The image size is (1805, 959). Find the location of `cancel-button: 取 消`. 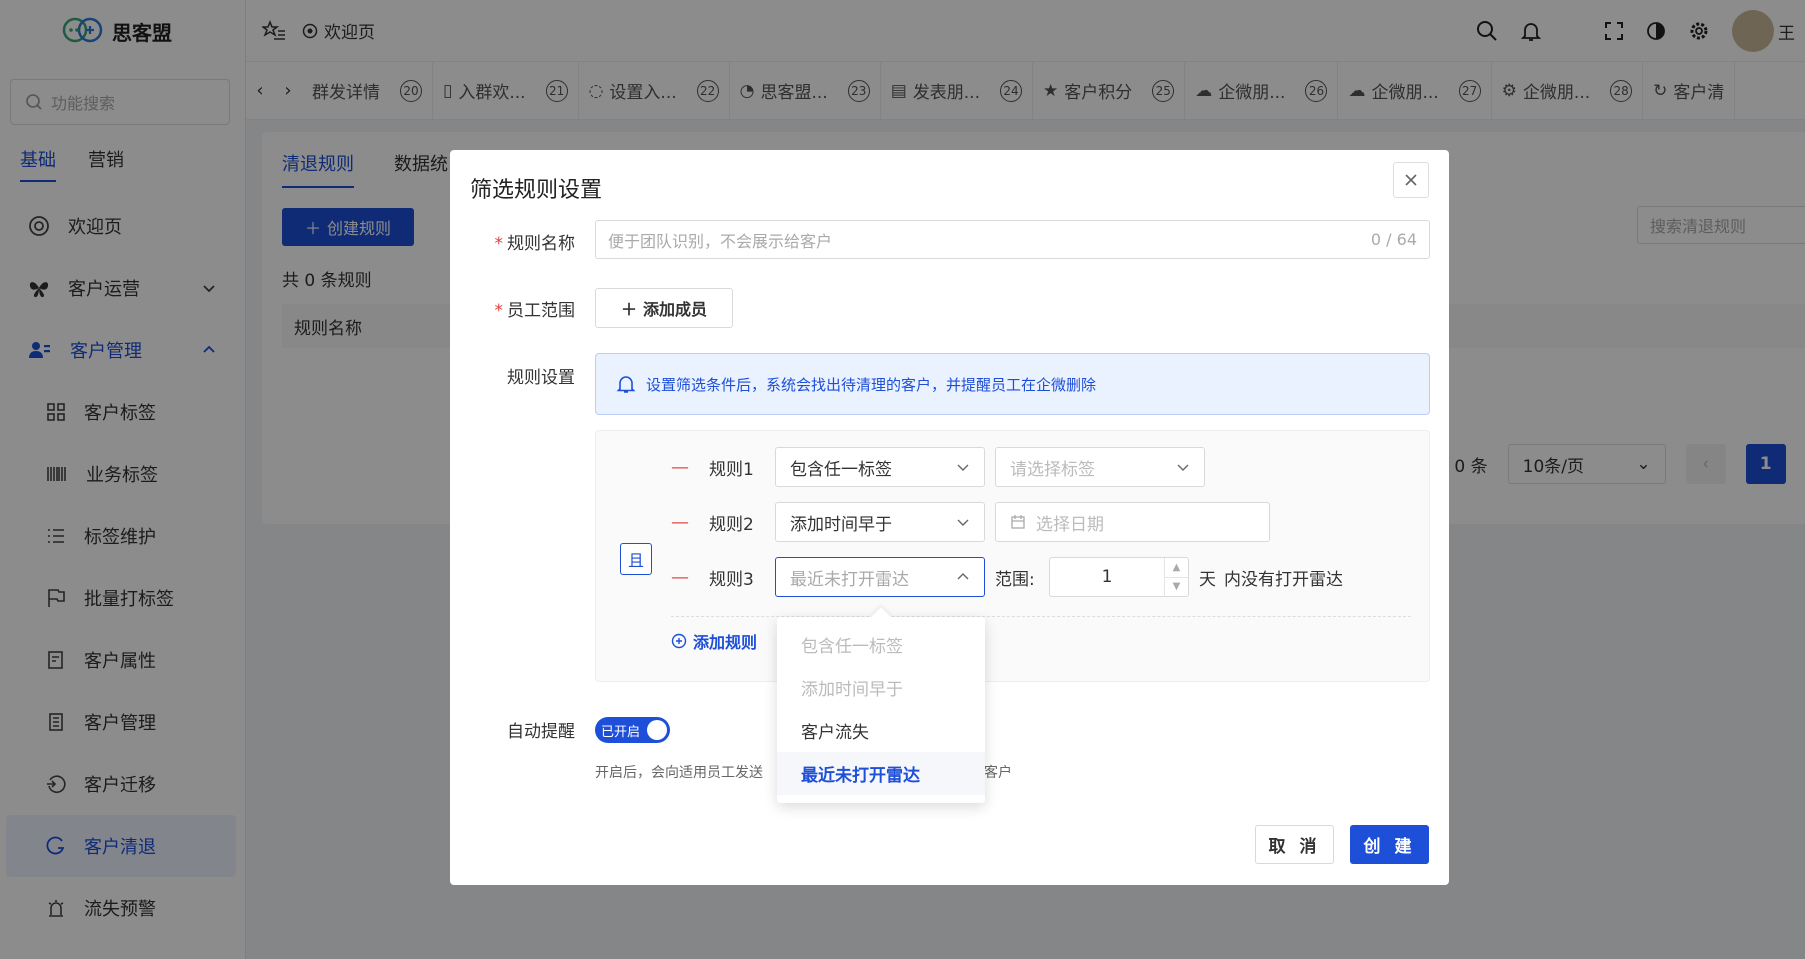

cancel-button: 取 消 is located at coordinates (1294, 844).